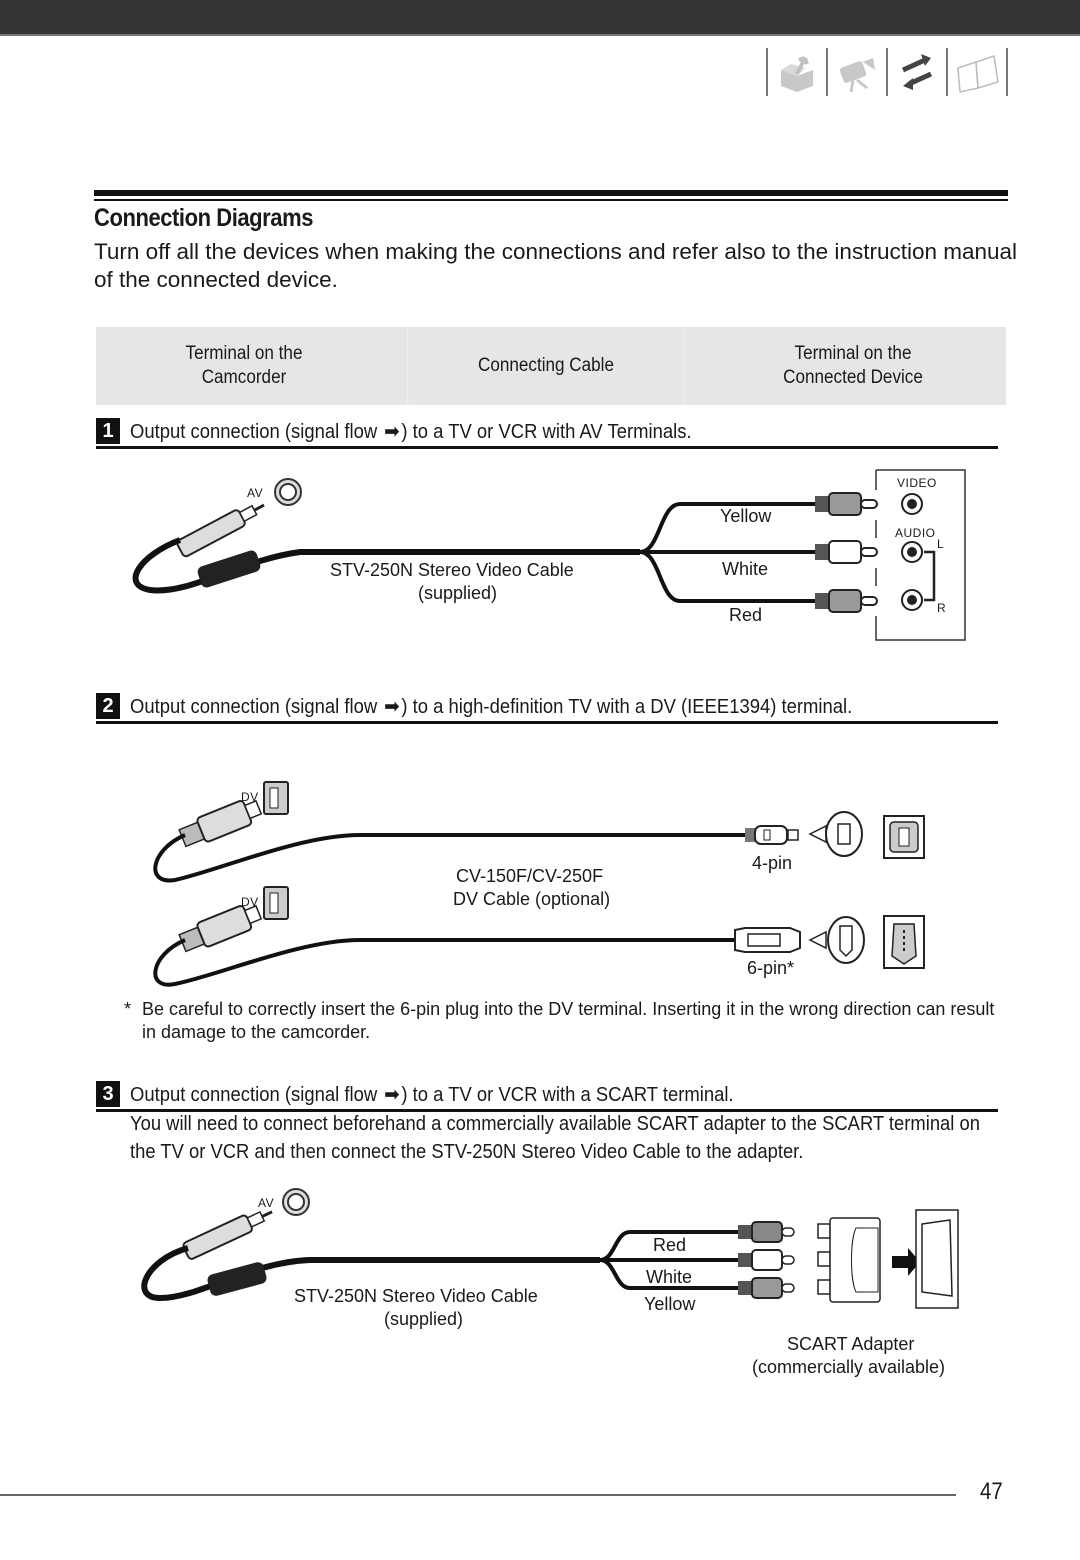 Image resolution: width=1080 pixels, height=1560 pixels. I want to click on preparation-box-icon, so click(797, 72).